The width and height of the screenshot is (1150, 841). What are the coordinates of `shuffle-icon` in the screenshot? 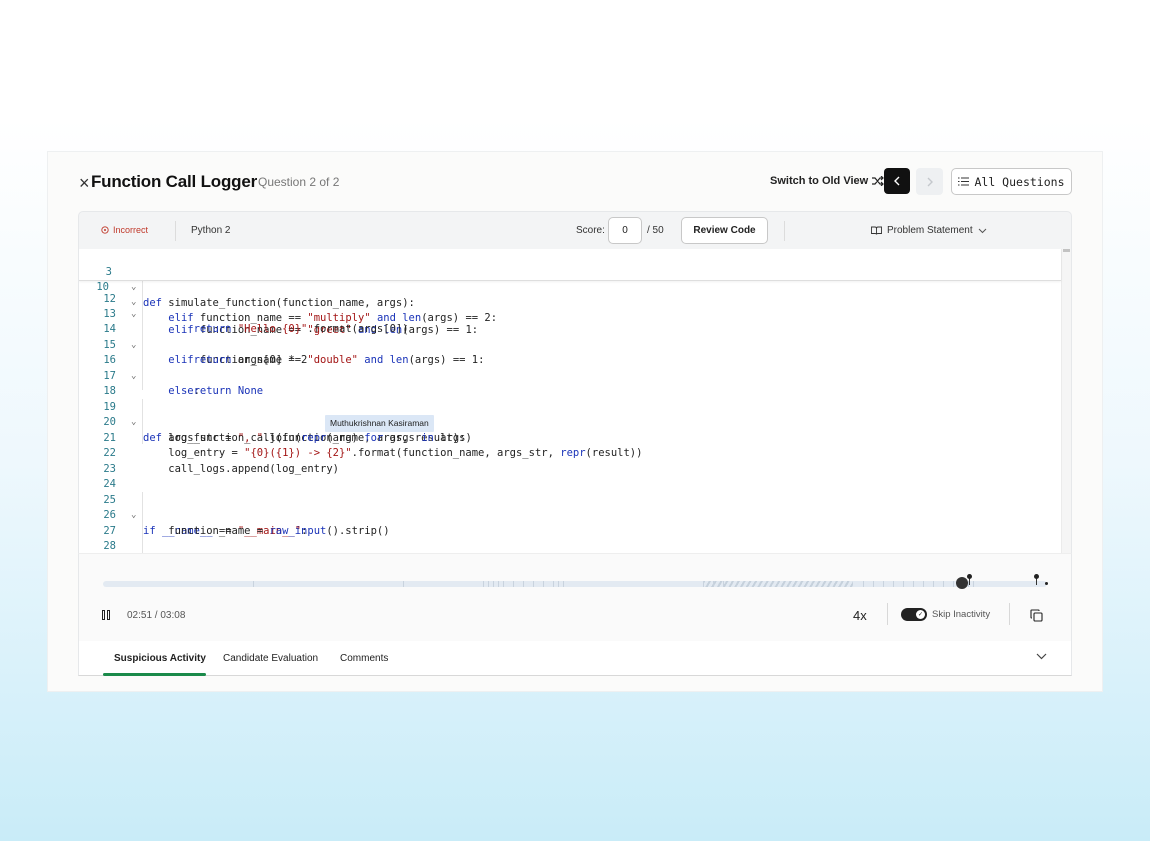 It's located at (878, 181).